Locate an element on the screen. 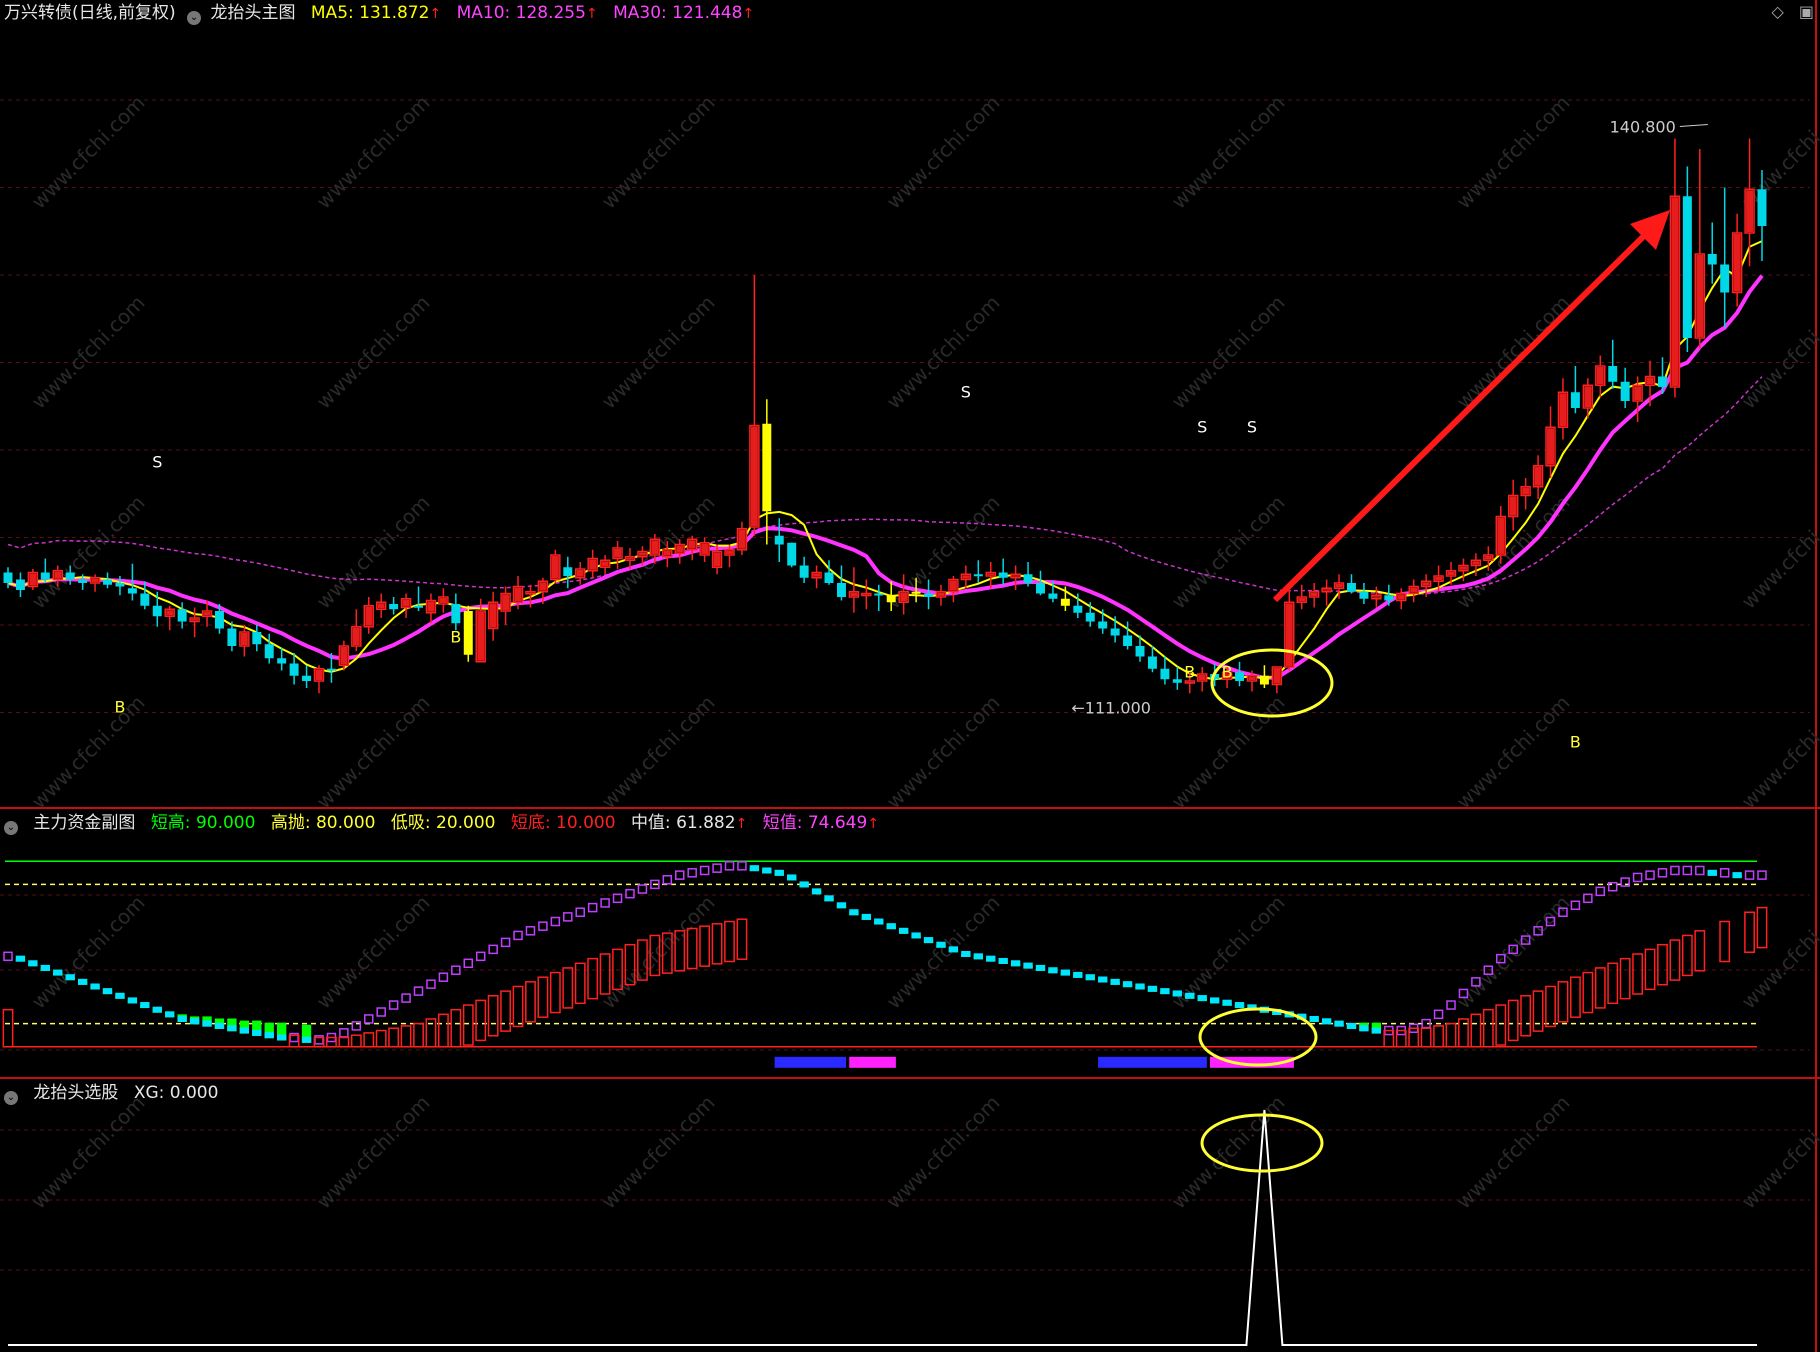  ma30-up-icon: ↑ is located at coordinates (748, 14).